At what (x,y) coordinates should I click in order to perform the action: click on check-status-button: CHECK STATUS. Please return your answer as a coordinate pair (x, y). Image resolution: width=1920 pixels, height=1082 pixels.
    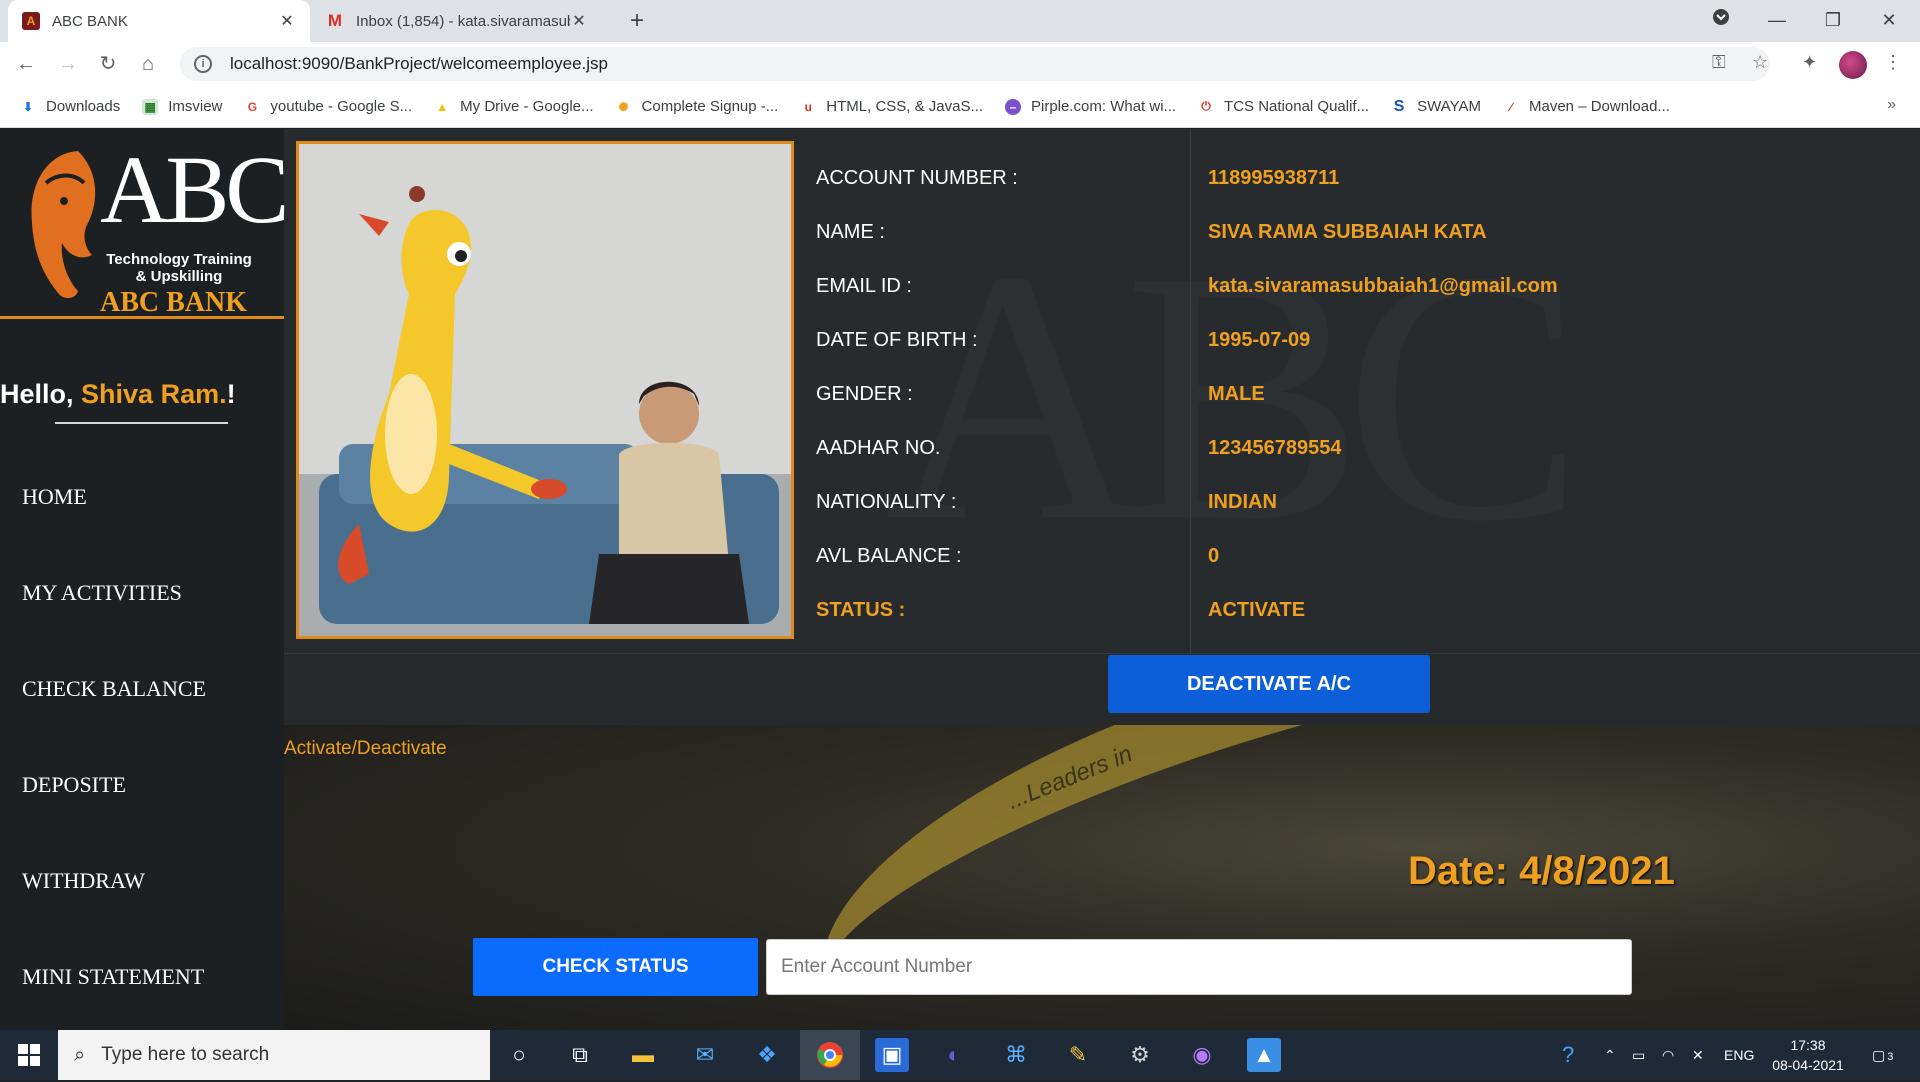
    Looking at the image, I should click on (615, 967).